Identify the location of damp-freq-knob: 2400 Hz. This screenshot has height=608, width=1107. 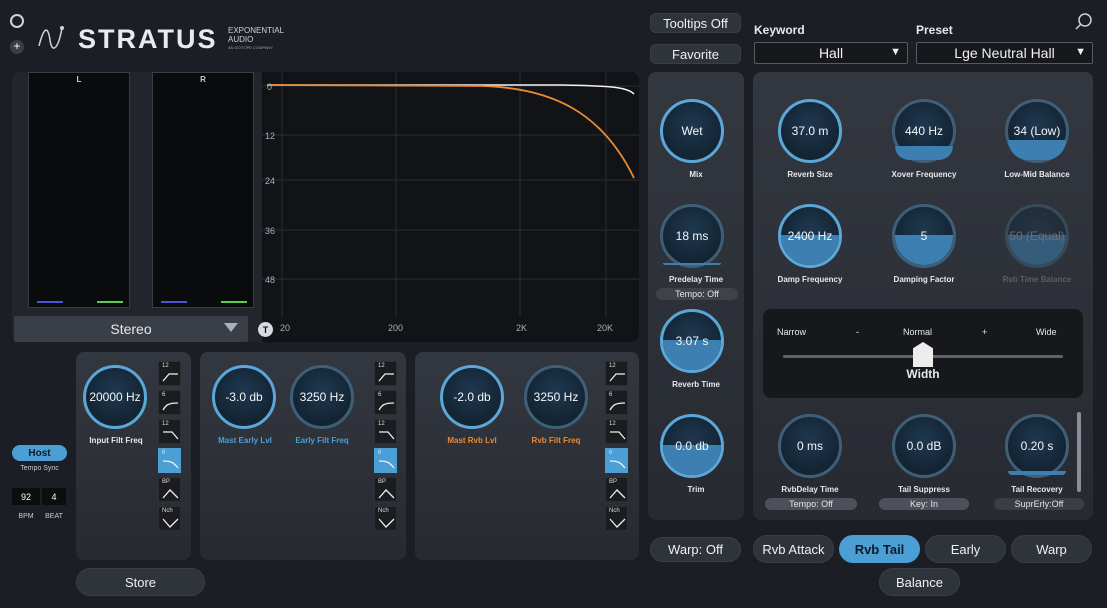
(810, 236).